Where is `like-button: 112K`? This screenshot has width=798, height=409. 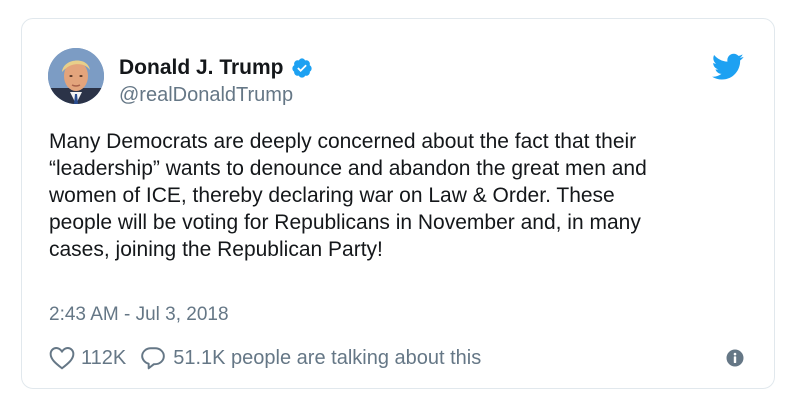 like-button: 112K is located at coordinates (87, 358).